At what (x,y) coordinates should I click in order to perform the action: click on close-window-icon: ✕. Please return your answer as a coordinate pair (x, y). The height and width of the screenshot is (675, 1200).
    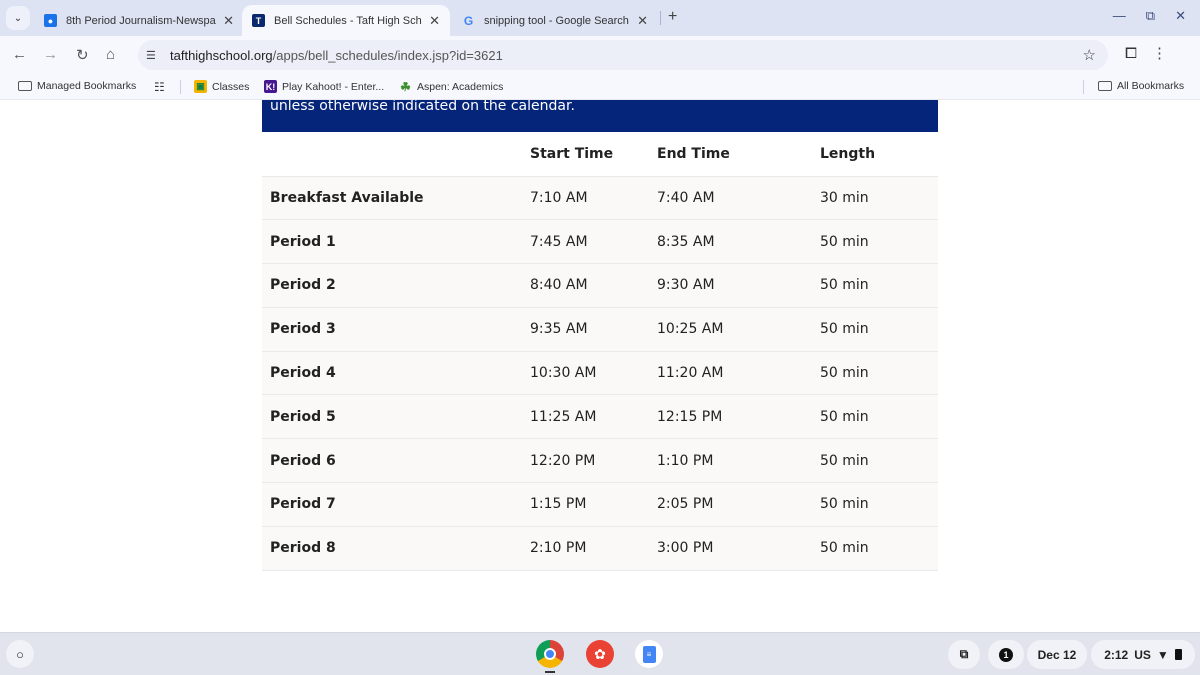
    Looking at the image, I should click on (1180, 16).